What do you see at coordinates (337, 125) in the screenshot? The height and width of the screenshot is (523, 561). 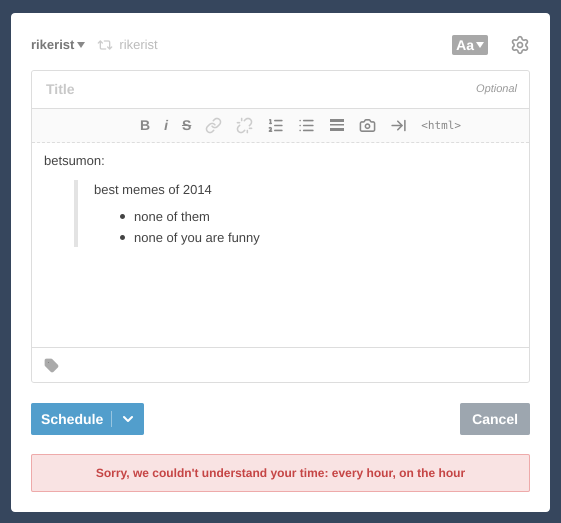 I see `horizontal-rule-icon` at bounding box center [337, 125].